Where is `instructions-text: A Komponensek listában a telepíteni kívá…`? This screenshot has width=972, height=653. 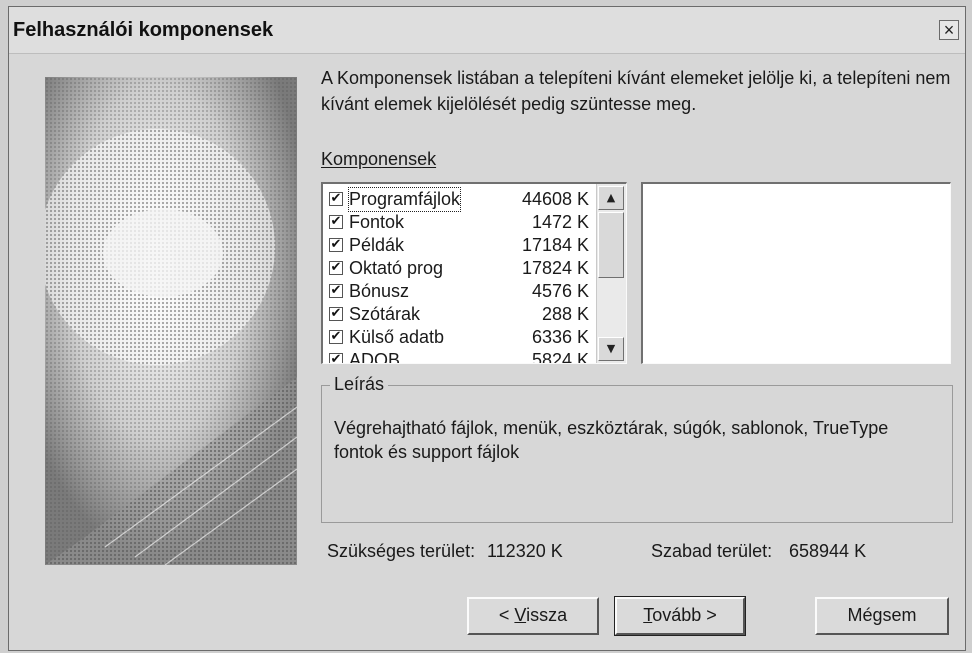
instructions-text: A Komponensek listában a telepíteni kívá… is located at coordinates (636, 91).